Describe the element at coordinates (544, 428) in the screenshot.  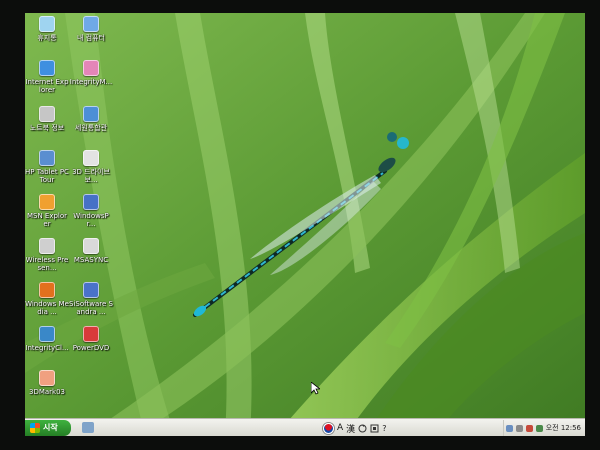
I see `system-tray: 오전 12:56` at that location.